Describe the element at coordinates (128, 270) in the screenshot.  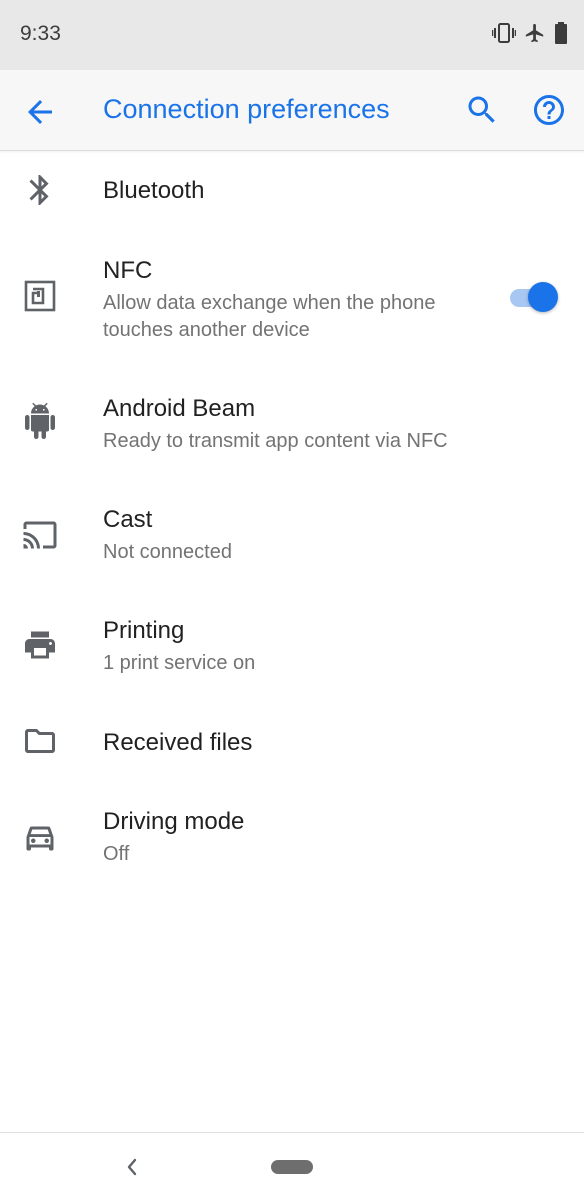
I see `list-item-label: NFC` at that location.